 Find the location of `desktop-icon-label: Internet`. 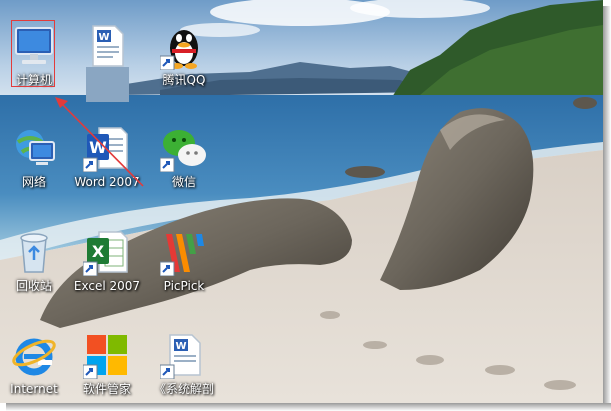

desktop-icon-label: Internet is located at coordinates (34, 389).